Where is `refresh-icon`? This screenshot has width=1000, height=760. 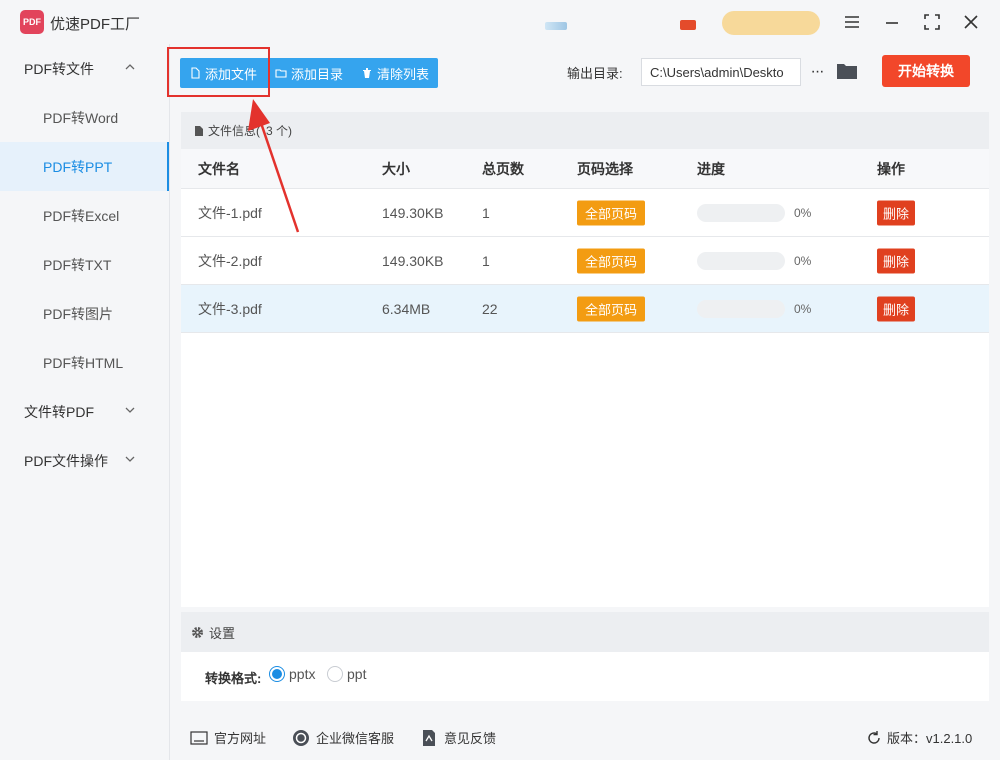 refresh-icon is located at coordinates (874, 738).